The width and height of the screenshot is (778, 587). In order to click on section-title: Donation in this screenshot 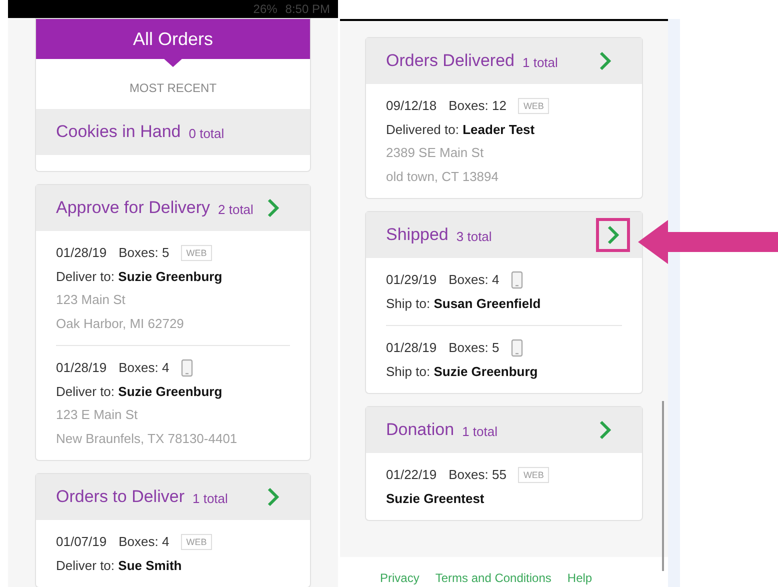, I will do `click(420, 430)`.